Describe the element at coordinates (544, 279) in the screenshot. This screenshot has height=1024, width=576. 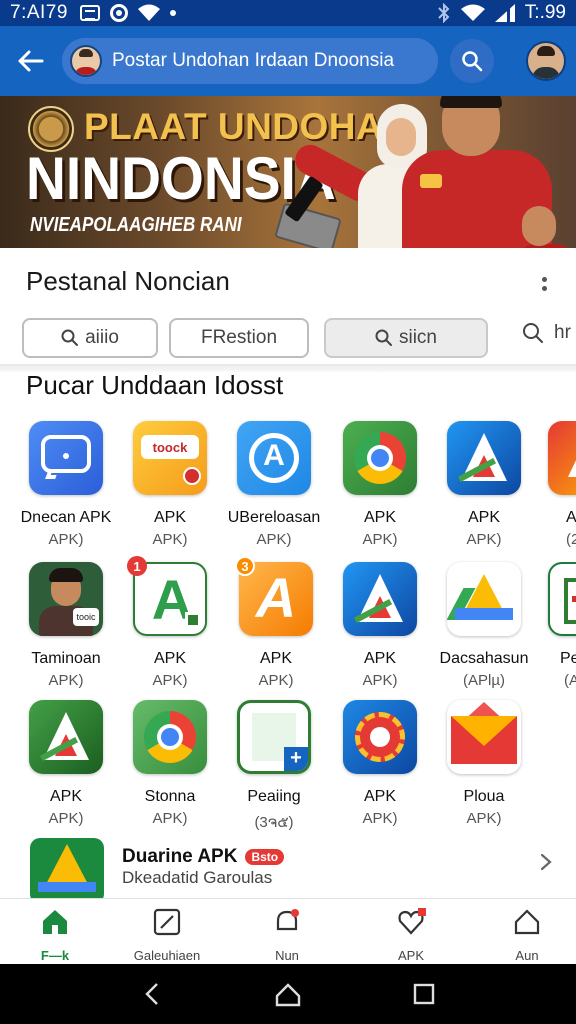
I see `more-dot-icon` at that location.